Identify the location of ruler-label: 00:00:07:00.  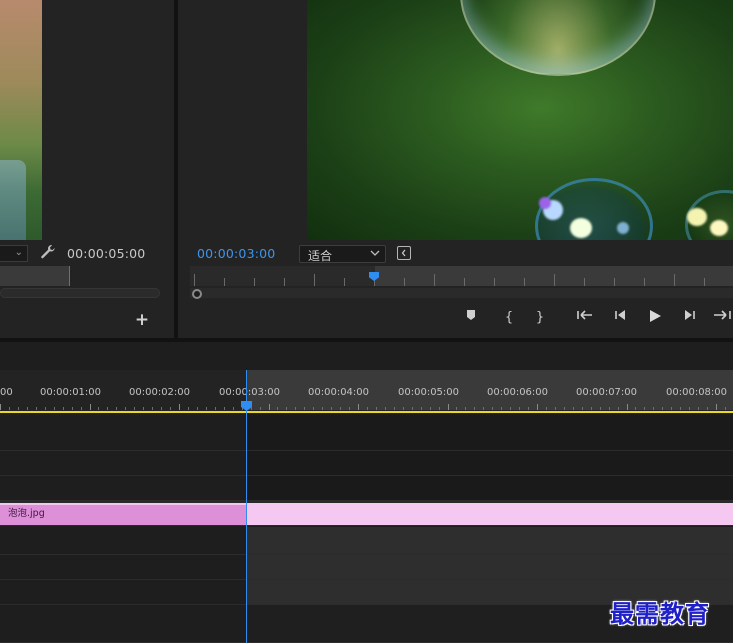
(607, 392).